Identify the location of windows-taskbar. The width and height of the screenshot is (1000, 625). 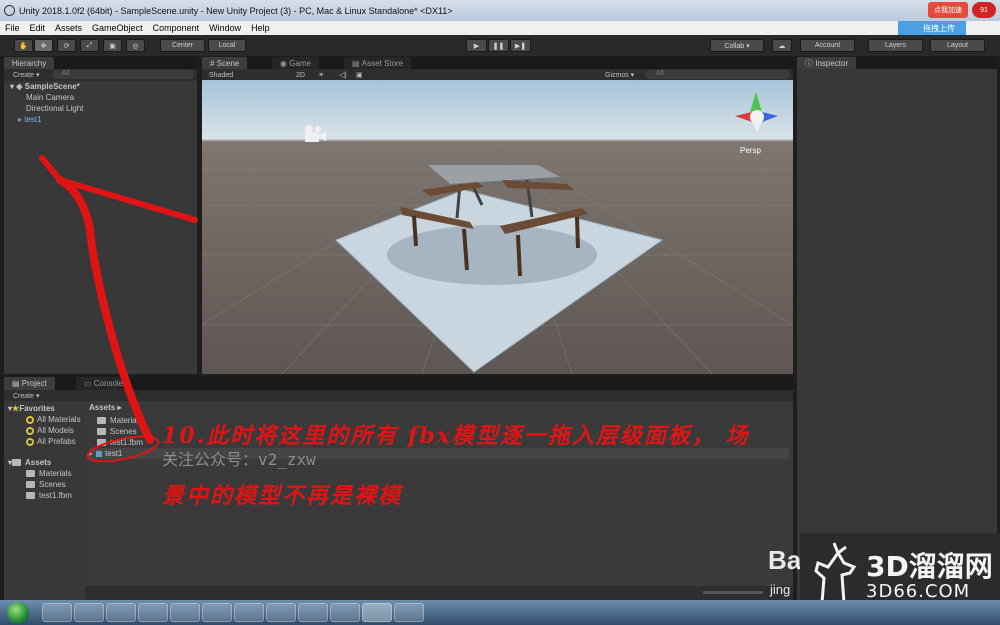
(500, 612).